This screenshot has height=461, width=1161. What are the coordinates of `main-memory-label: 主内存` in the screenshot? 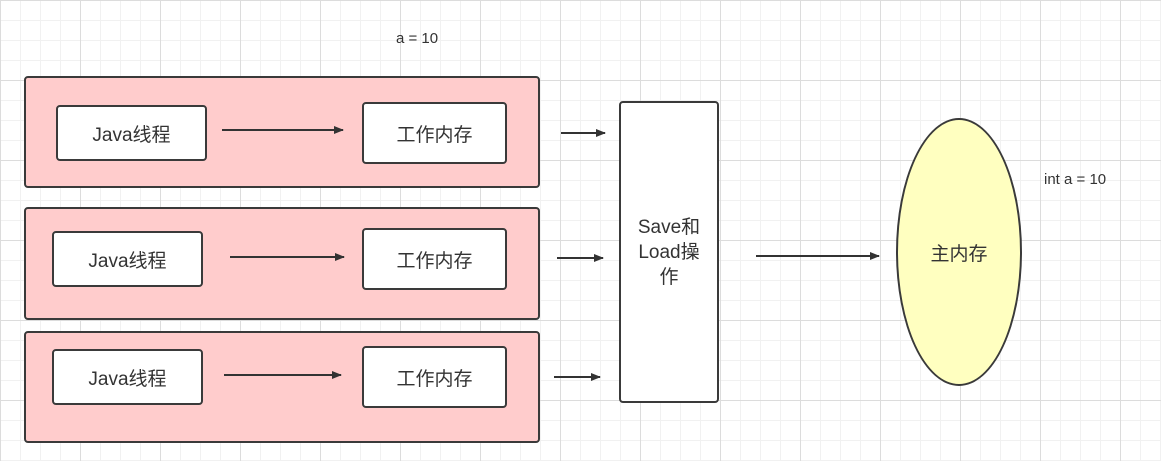 It's located at (959, 254).